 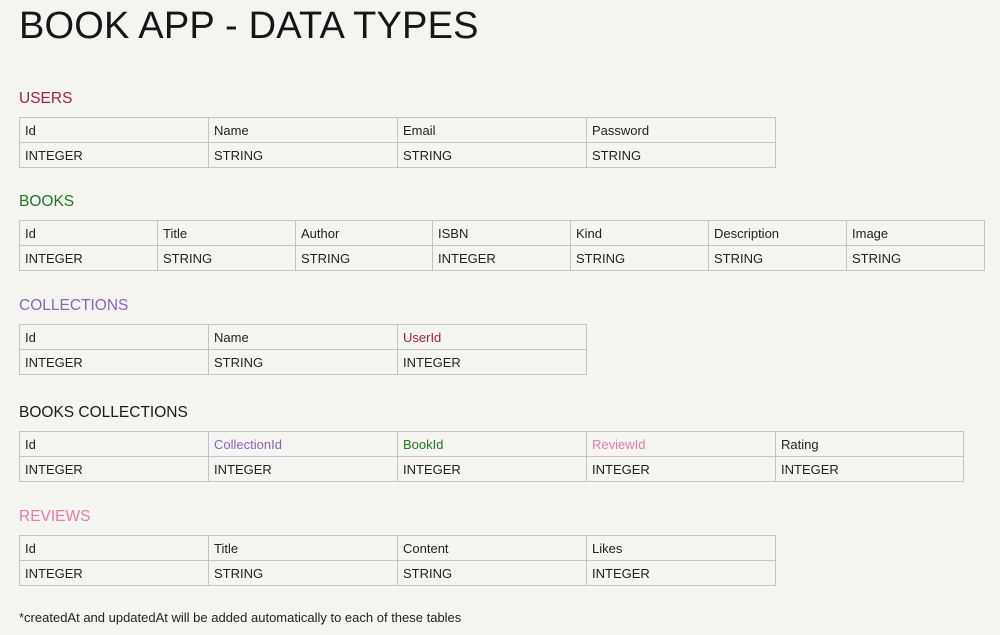 I want to click on books-collections-type-id: INTEGER, so click(x=114, y=469).